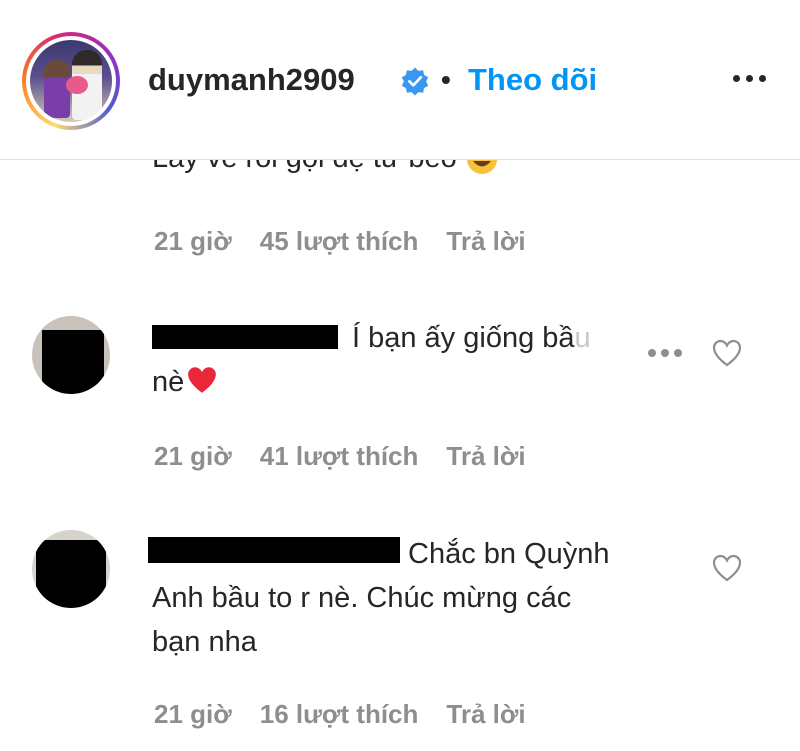 This screenshot has width=800, height=751. What do you see at coordinates (202, 380) in the screenshot?
I see `red-heart-emoji-icon` at bounding box center [202, 380].